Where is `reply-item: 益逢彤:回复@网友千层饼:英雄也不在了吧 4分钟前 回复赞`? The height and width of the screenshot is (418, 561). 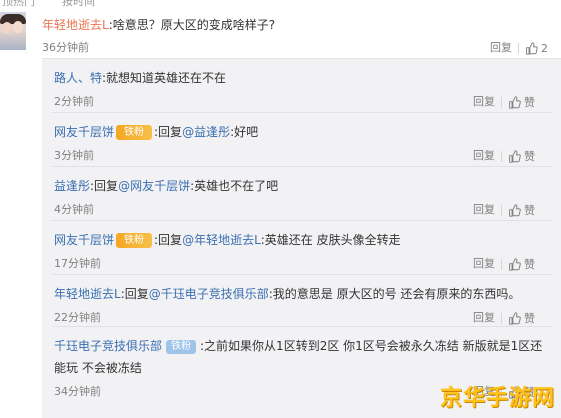 reply-item: 益逢彤:回复@网友千层饼:英雄也不在了吧 4分钟前 回复赞 is located at coordinates (301, 194).